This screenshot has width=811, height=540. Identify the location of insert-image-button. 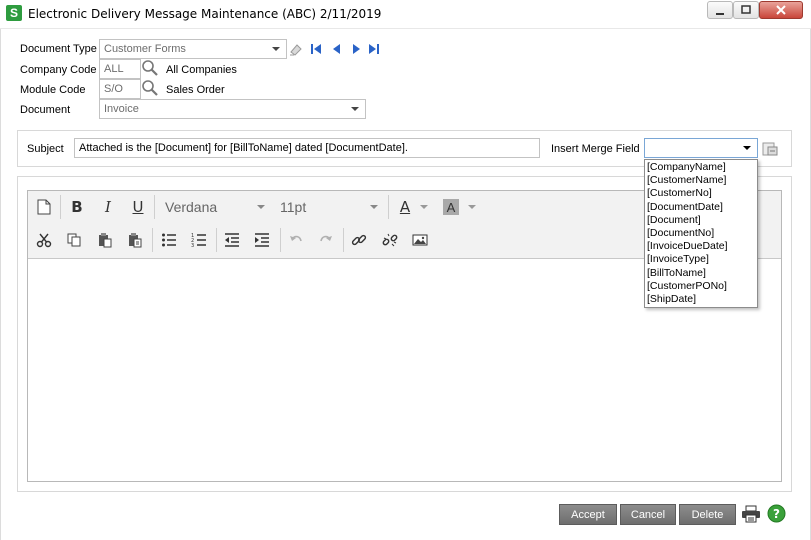
(420, 240).